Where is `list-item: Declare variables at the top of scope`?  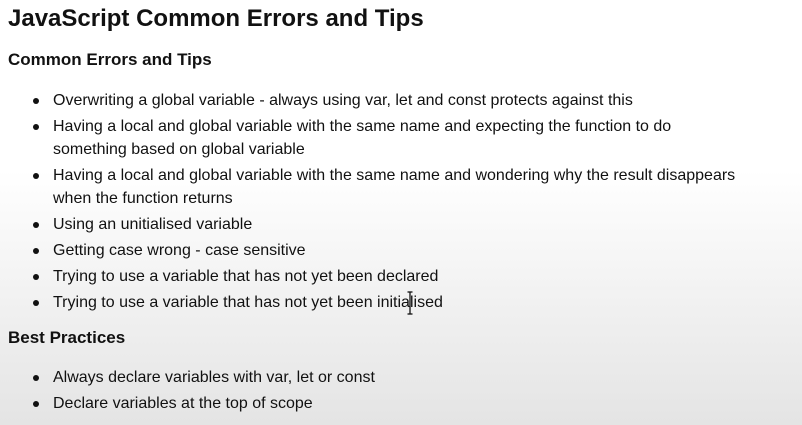
list-item: Declare variables at the top of scope is located at coordinates (400, 403).